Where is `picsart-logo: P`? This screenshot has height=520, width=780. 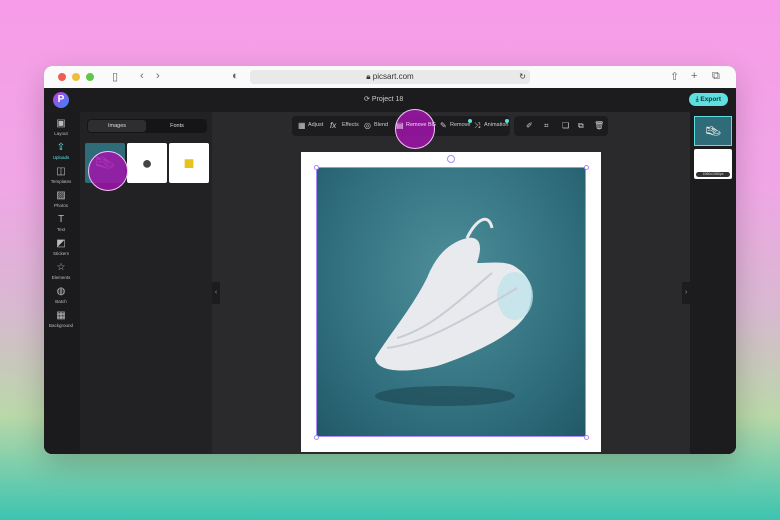
picsart-logo: P is located at coordinates (61, 100).